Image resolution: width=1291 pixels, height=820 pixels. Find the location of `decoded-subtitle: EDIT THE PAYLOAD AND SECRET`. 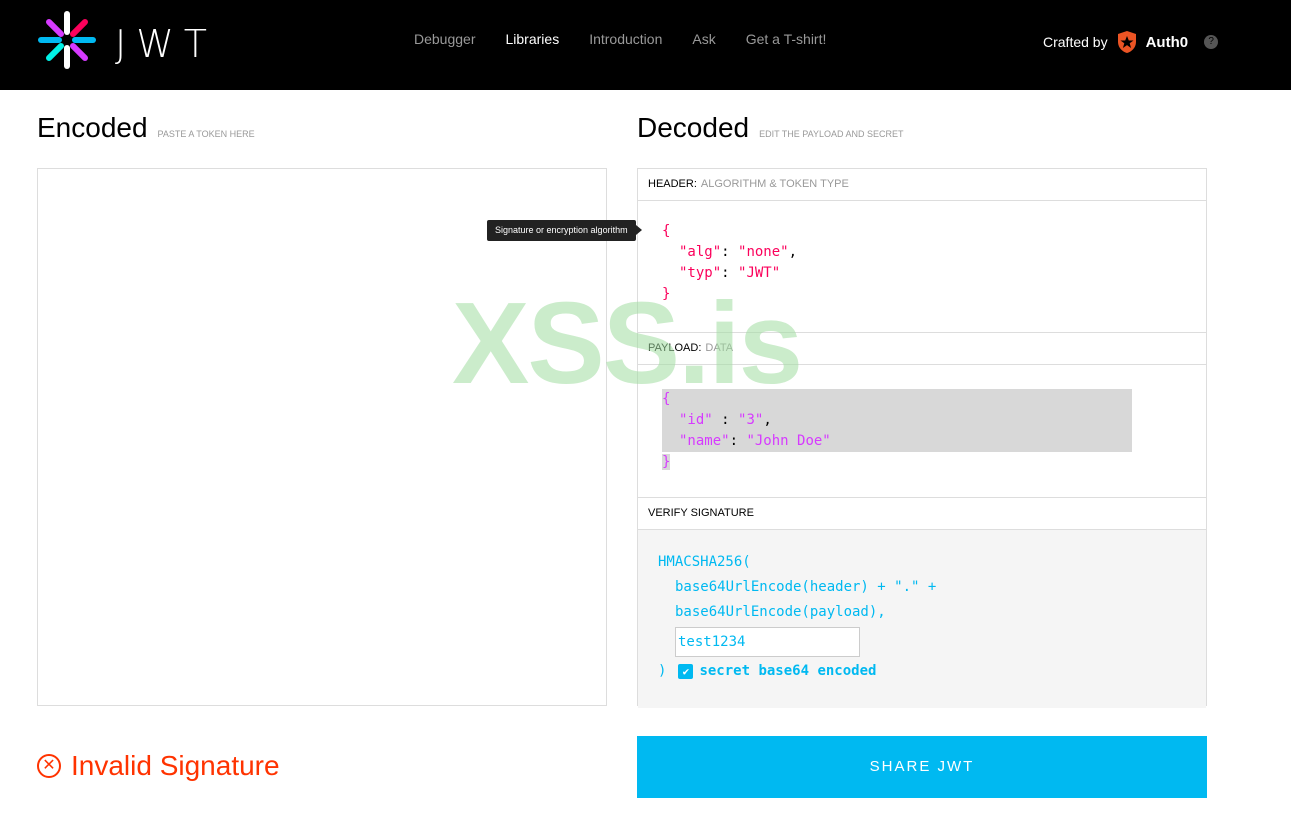

decoded-subtitle: EDIT THE PAYLOAD AND SECRET is located at coordinates (831, 134).